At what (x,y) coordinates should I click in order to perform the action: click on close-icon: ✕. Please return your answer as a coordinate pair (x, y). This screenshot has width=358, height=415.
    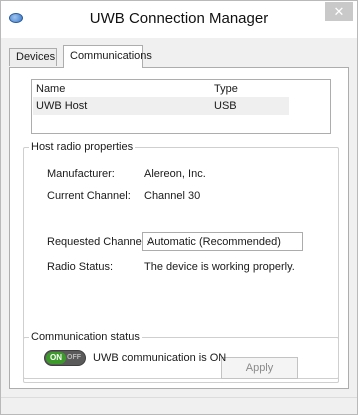
    Looking at the image, I should click on (339, 11).